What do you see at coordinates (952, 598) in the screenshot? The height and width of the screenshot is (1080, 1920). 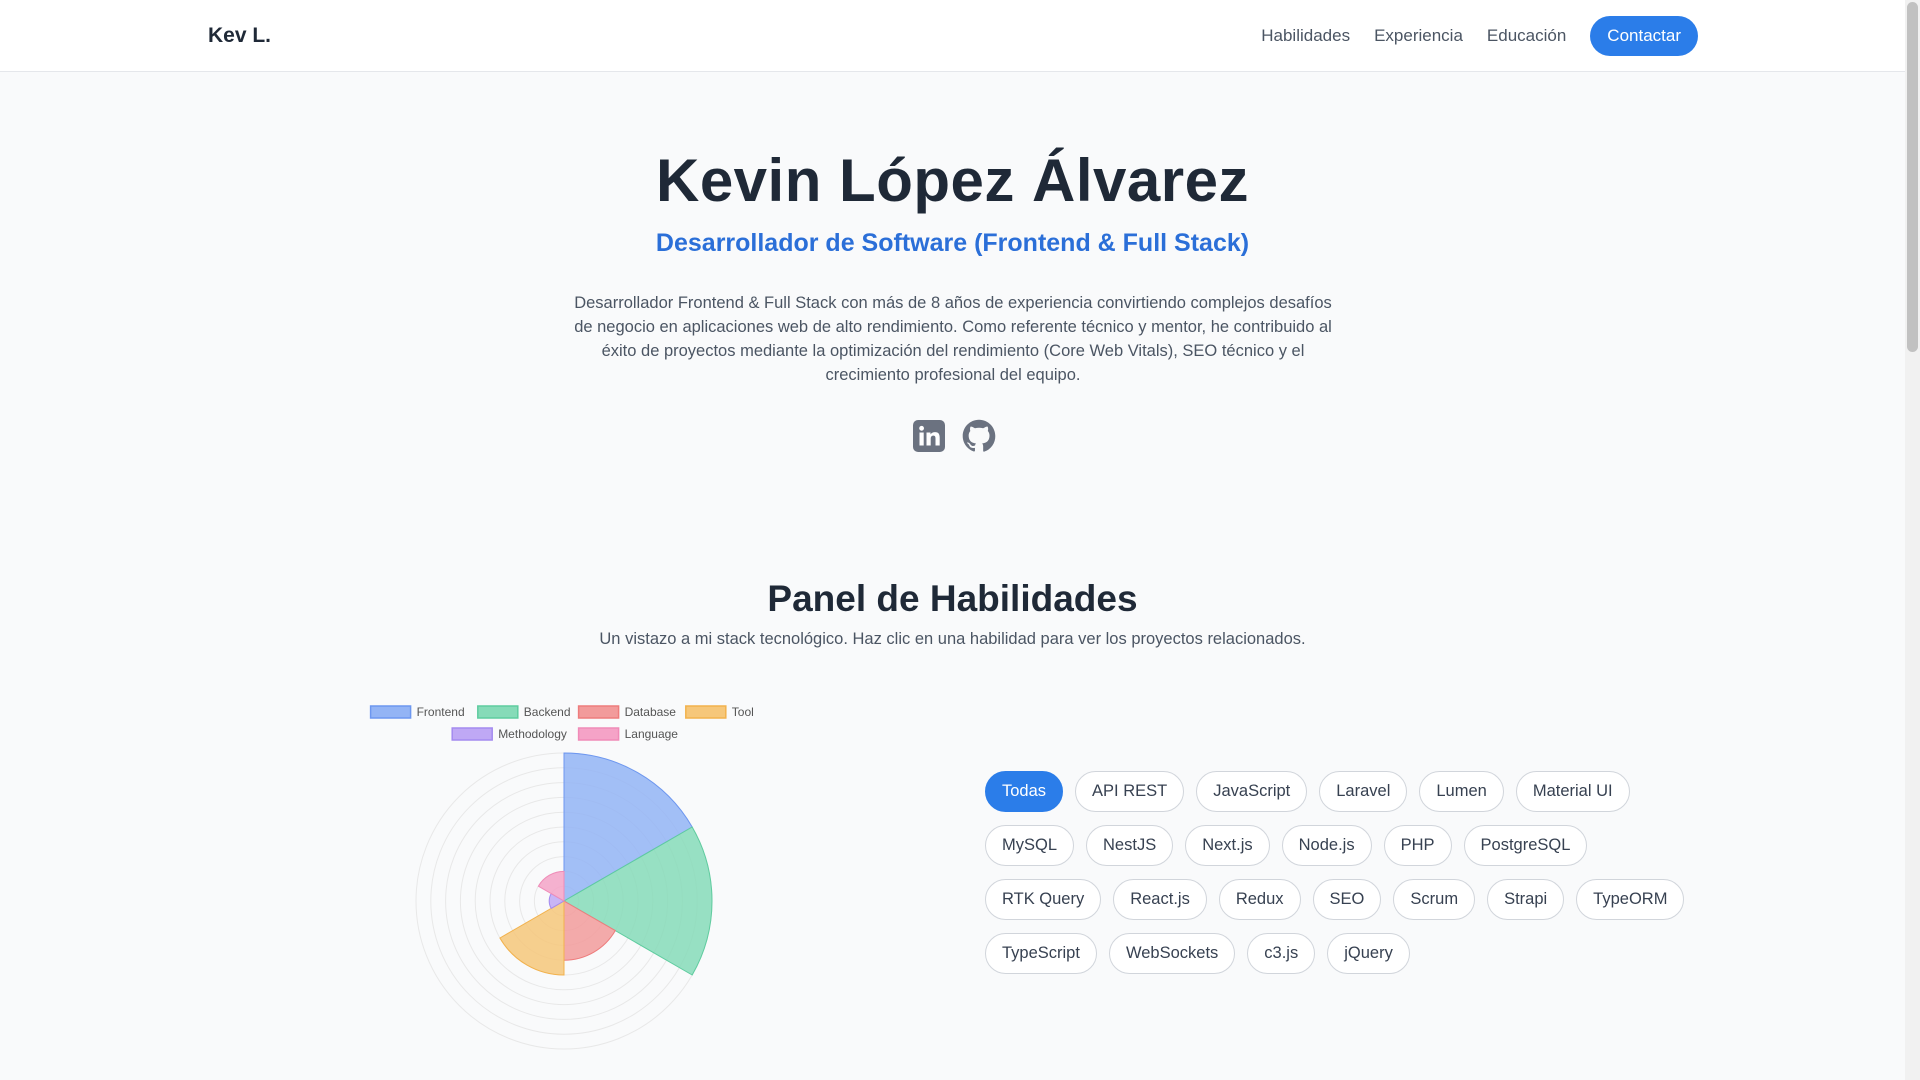 I see `skills-title: Panel de Habilidades` at bounding box center [952, 598].